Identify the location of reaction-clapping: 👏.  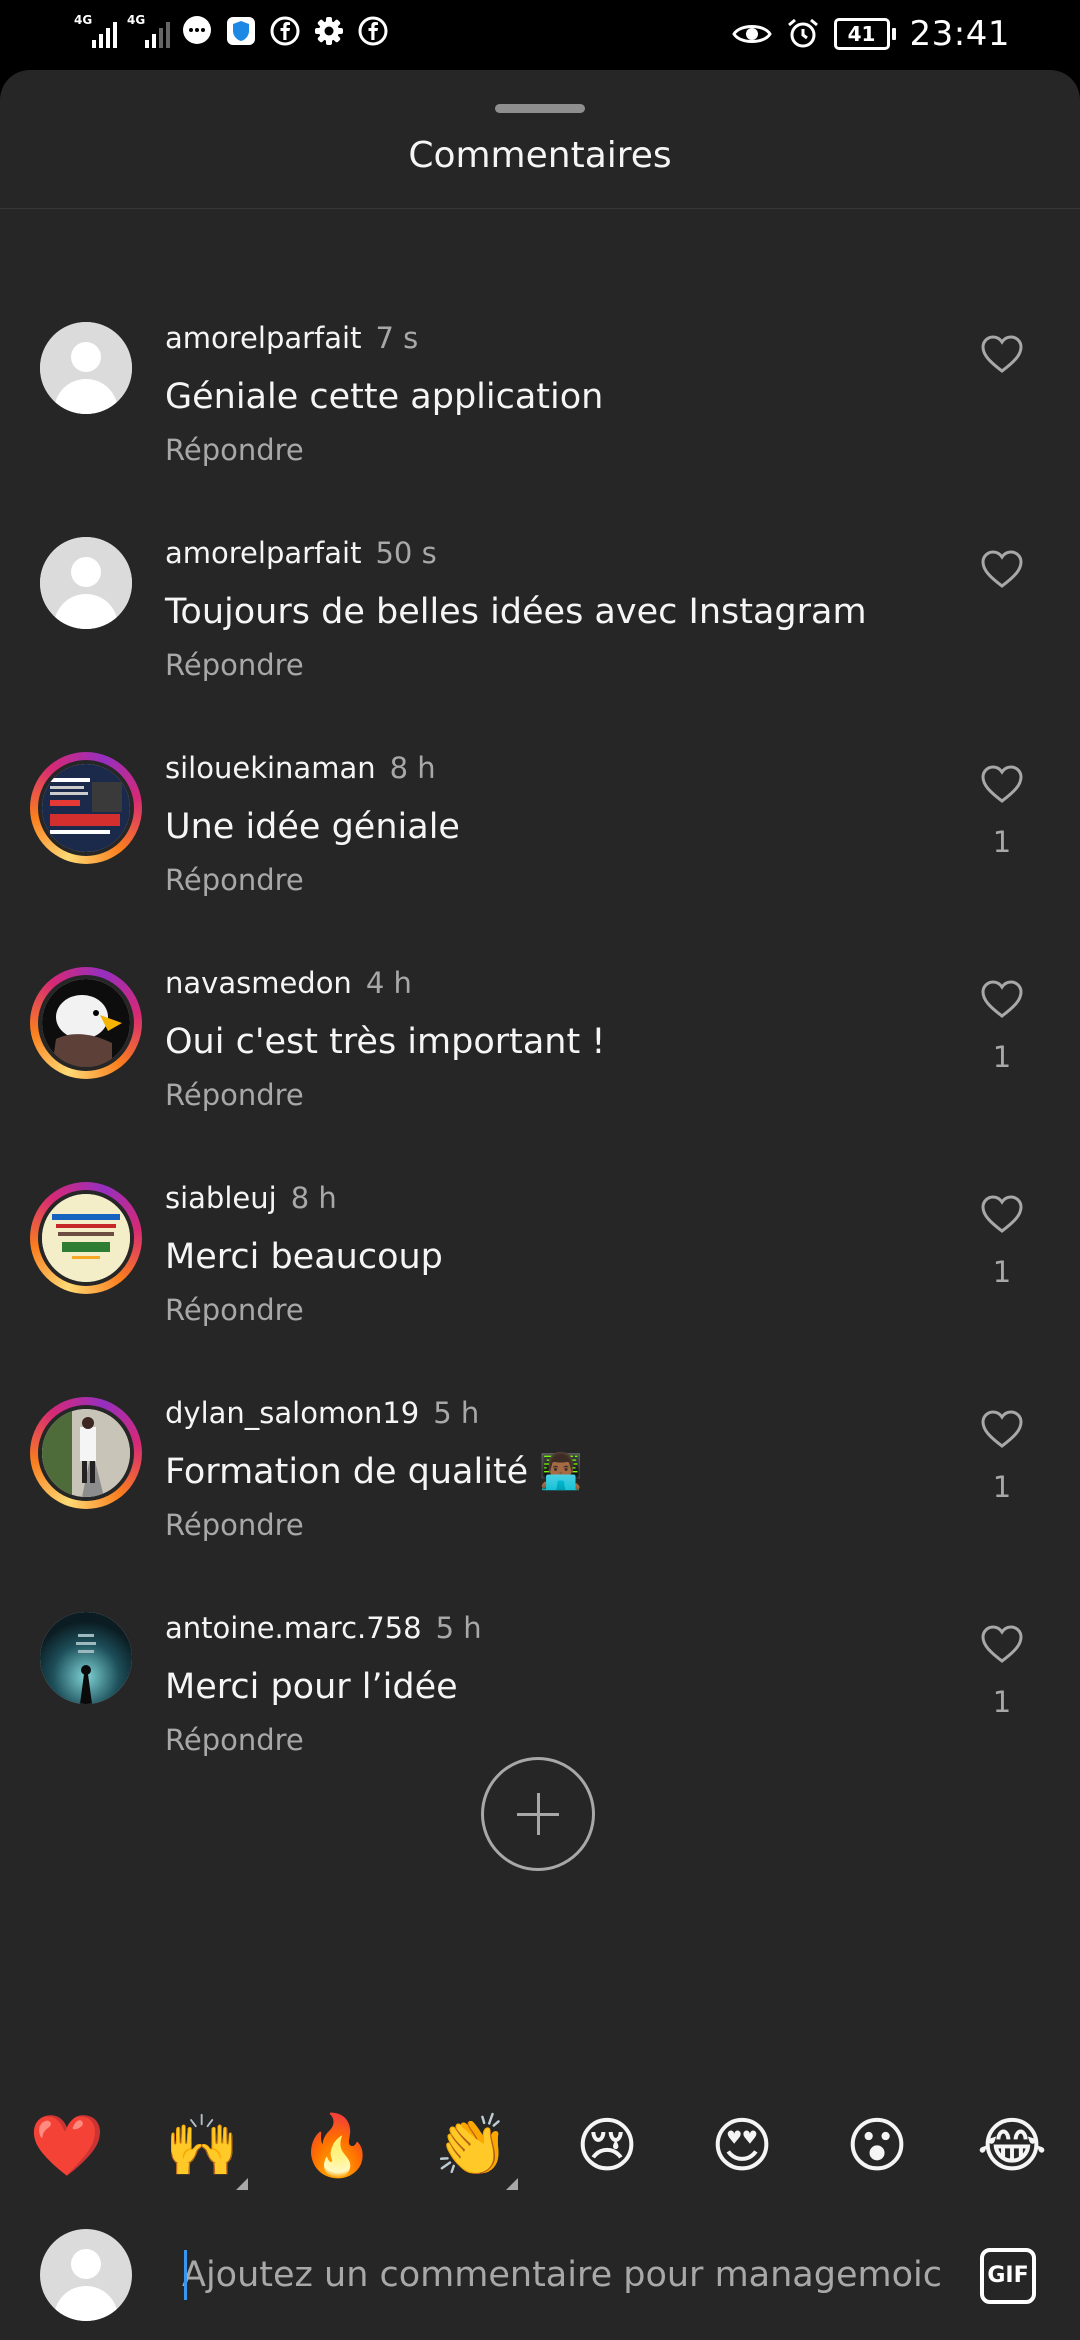
(475, 2148).